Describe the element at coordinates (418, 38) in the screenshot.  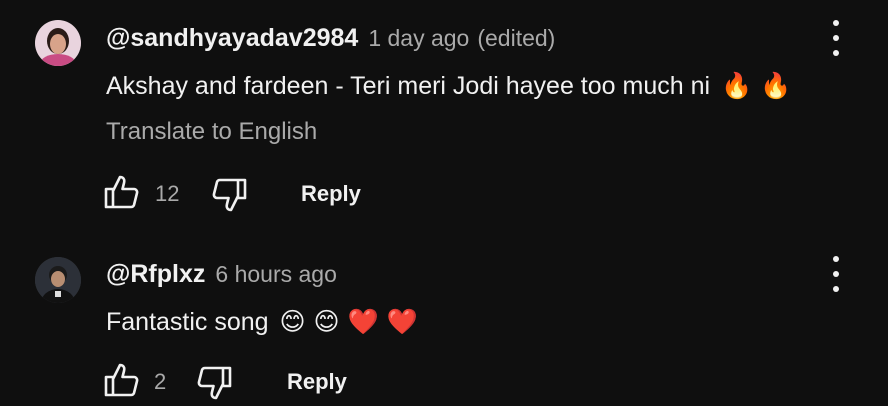
I see `timestamp: 1 day ago` at that location.